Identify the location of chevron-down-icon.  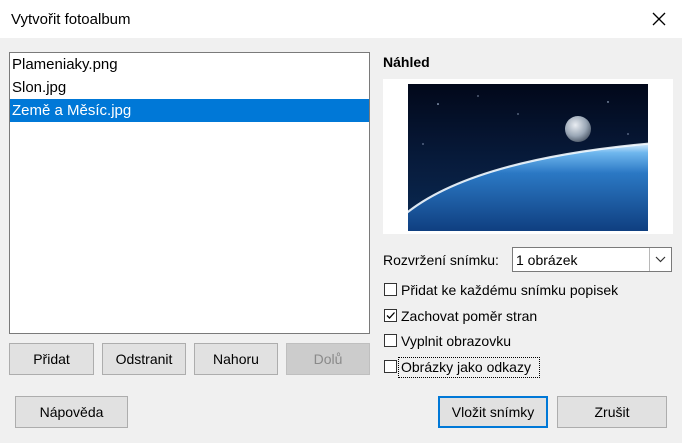
(660, 259).